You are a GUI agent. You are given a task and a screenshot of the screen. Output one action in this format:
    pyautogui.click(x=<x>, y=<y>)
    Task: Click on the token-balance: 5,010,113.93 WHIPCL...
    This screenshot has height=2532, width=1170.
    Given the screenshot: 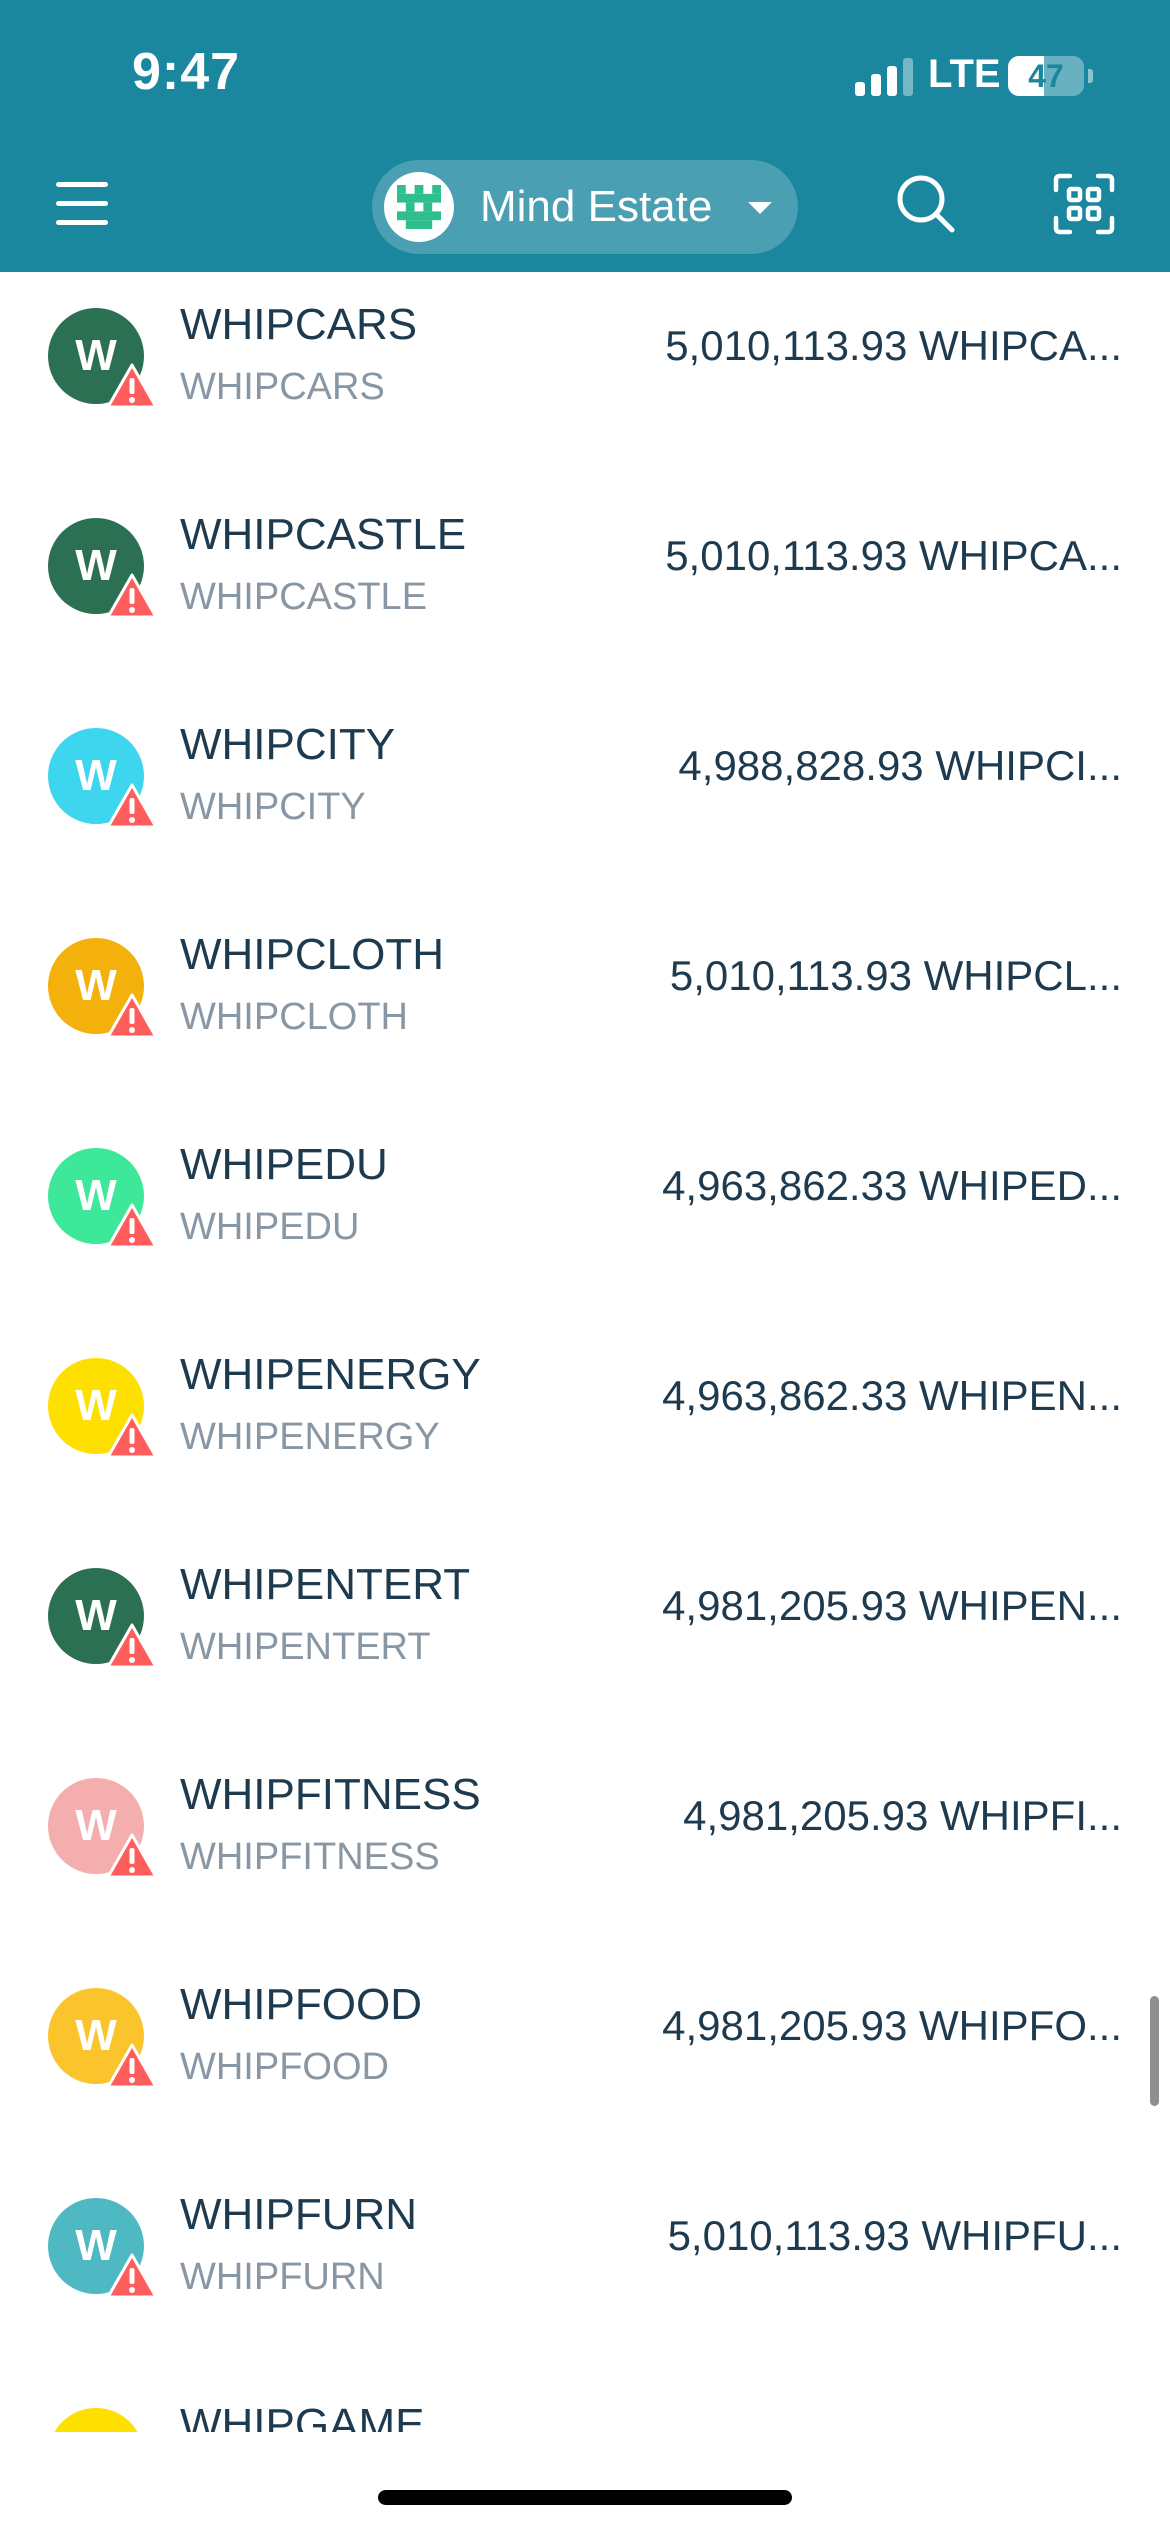 What is the action you would take?
    pyautogui.click(x=895, y=975)
    